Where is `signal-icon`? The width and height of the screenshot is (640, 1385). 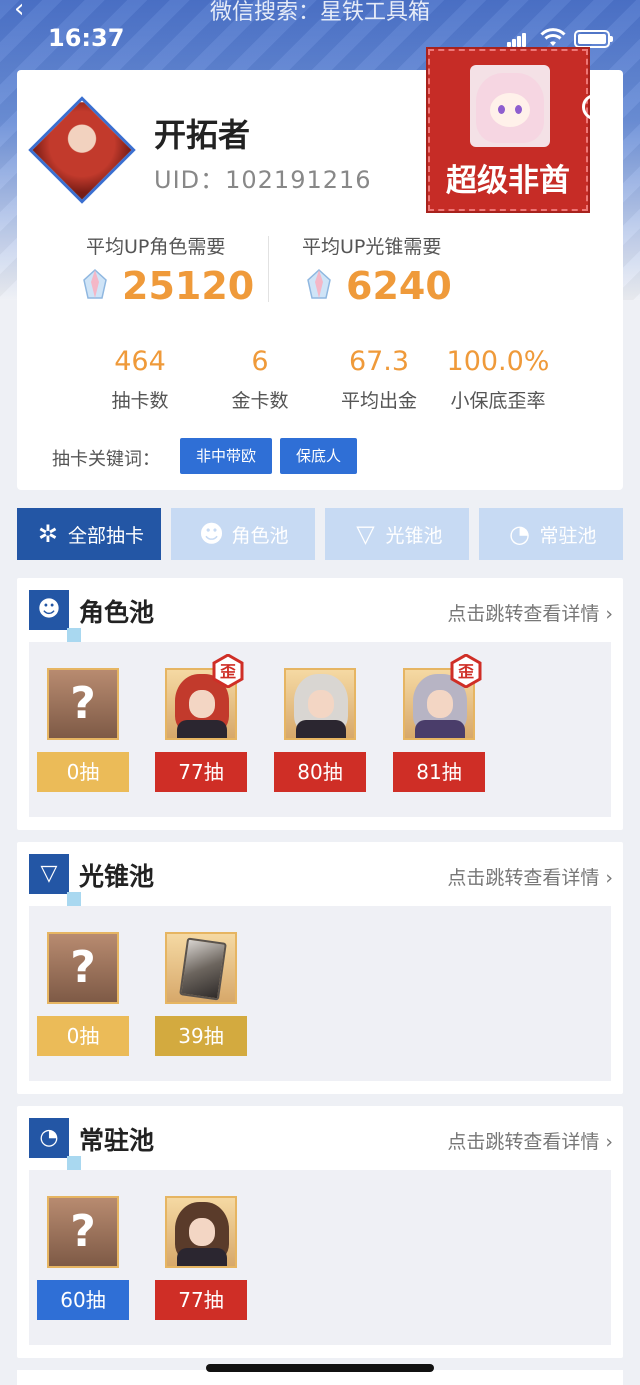
signal-icon is located at coordinates (517, 40).